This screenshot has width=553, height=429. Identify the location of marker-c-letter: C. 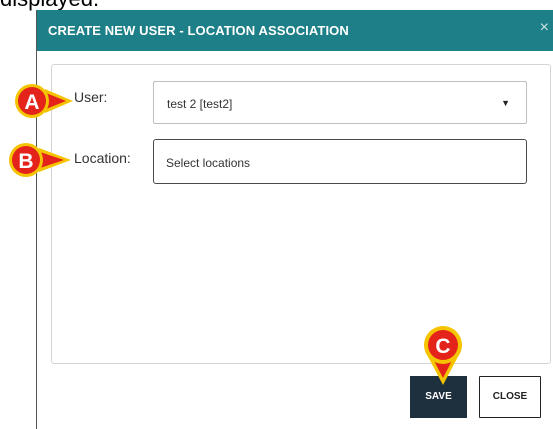
(442, 346).